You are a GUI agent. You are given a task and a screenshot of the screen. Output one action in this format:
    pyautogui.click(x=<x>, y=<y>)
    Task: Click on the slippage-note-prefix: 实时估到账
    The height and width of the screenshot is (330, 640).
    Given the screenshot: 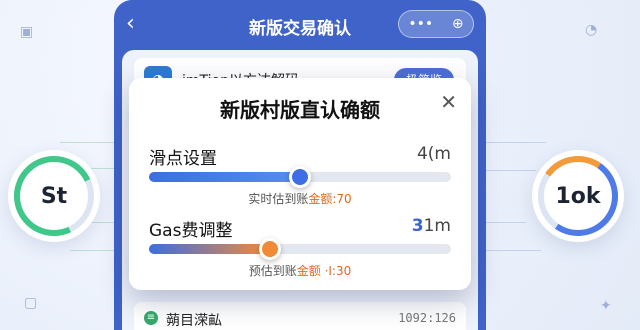 What is the action you would take?
    pyautogui.click(x=278, y=199)
    